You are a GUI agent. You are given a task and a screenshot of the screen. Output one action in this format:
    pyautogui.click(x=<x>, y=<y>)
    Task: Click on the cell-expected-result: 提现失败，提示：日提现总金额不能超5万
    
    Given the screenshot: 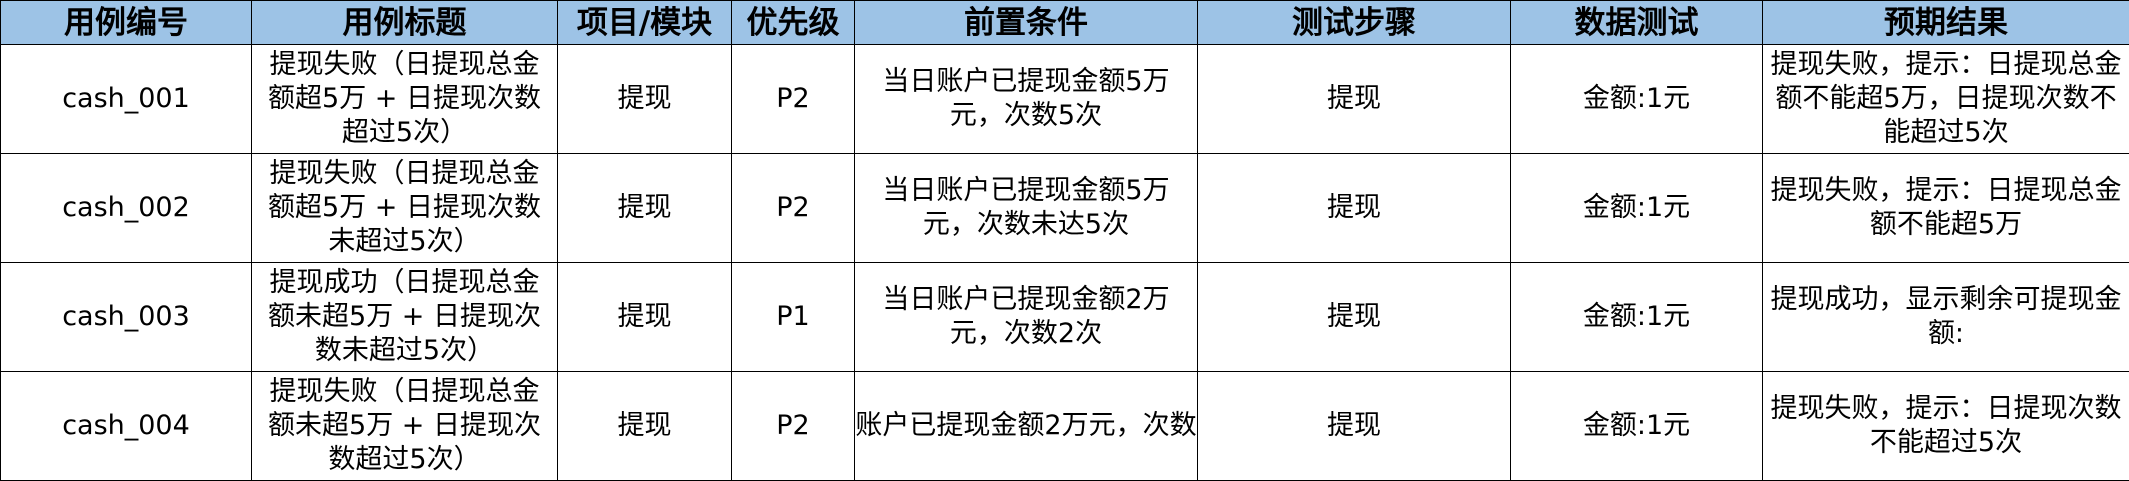 What is the action you would take?
    pyautogui.click(x=1946, y=208)
    